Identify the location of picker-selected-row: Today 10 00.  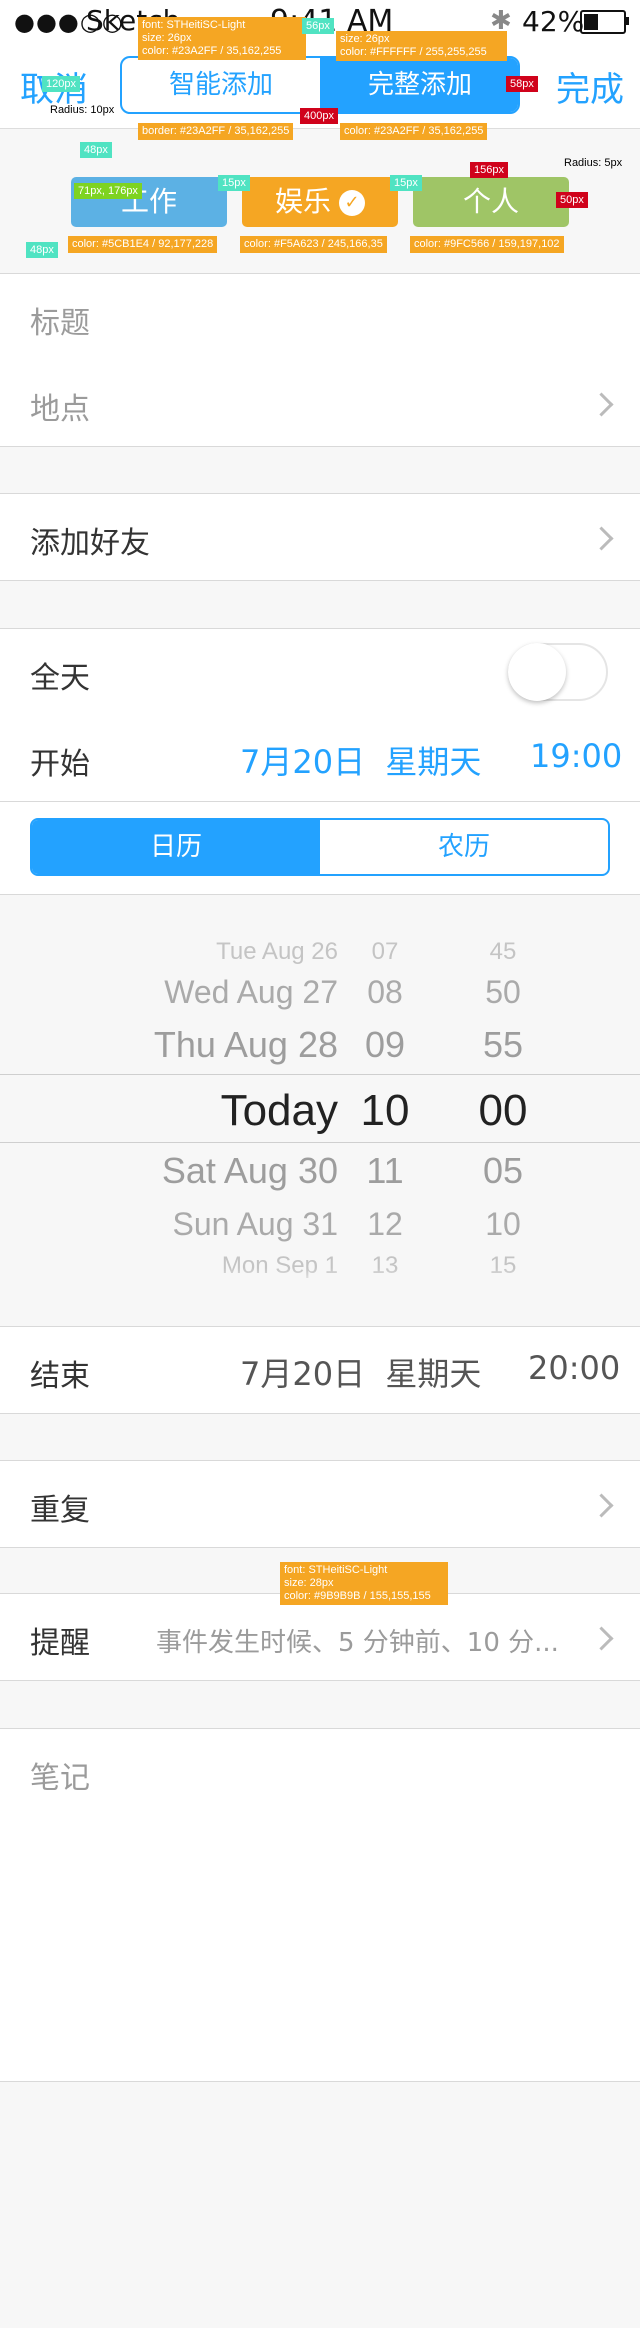
(320, 1110).